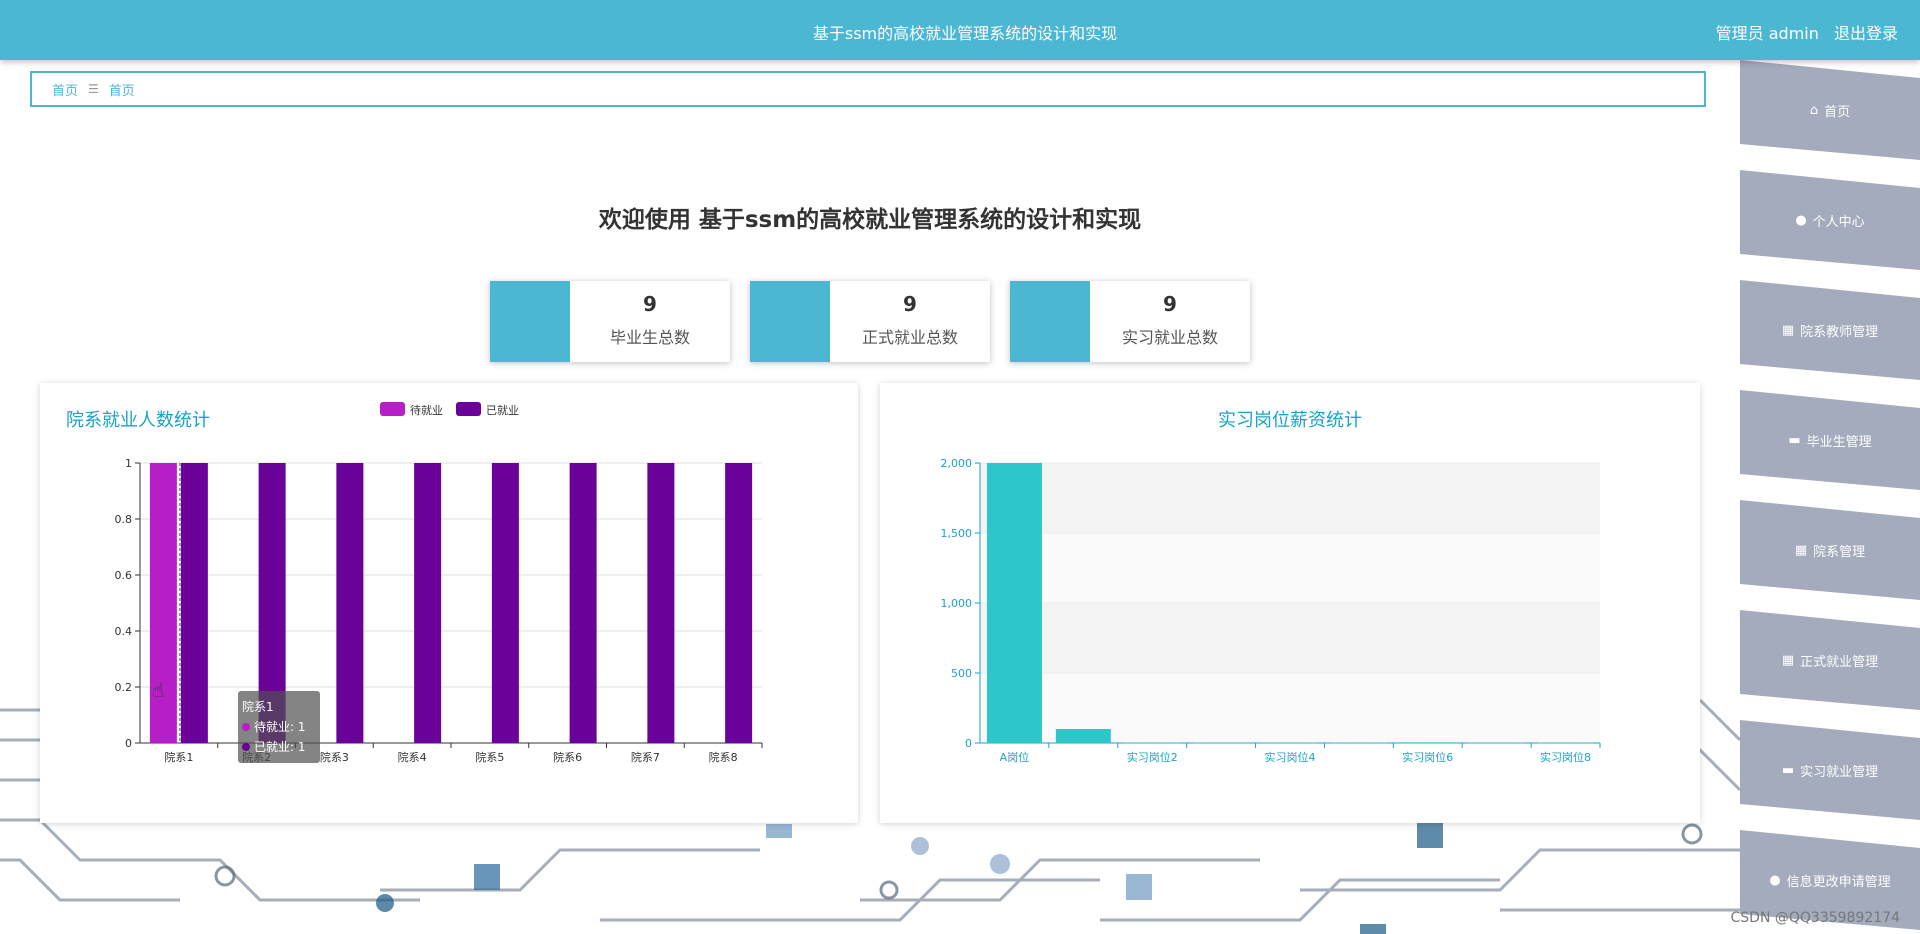 Image resolution: width=1920 pixels, height=934 pixels. What do you see at coordinates (1837, 112) in the screenshot?
I see `sidebar-item-label: 首页` at bounding box center [1837, 112].